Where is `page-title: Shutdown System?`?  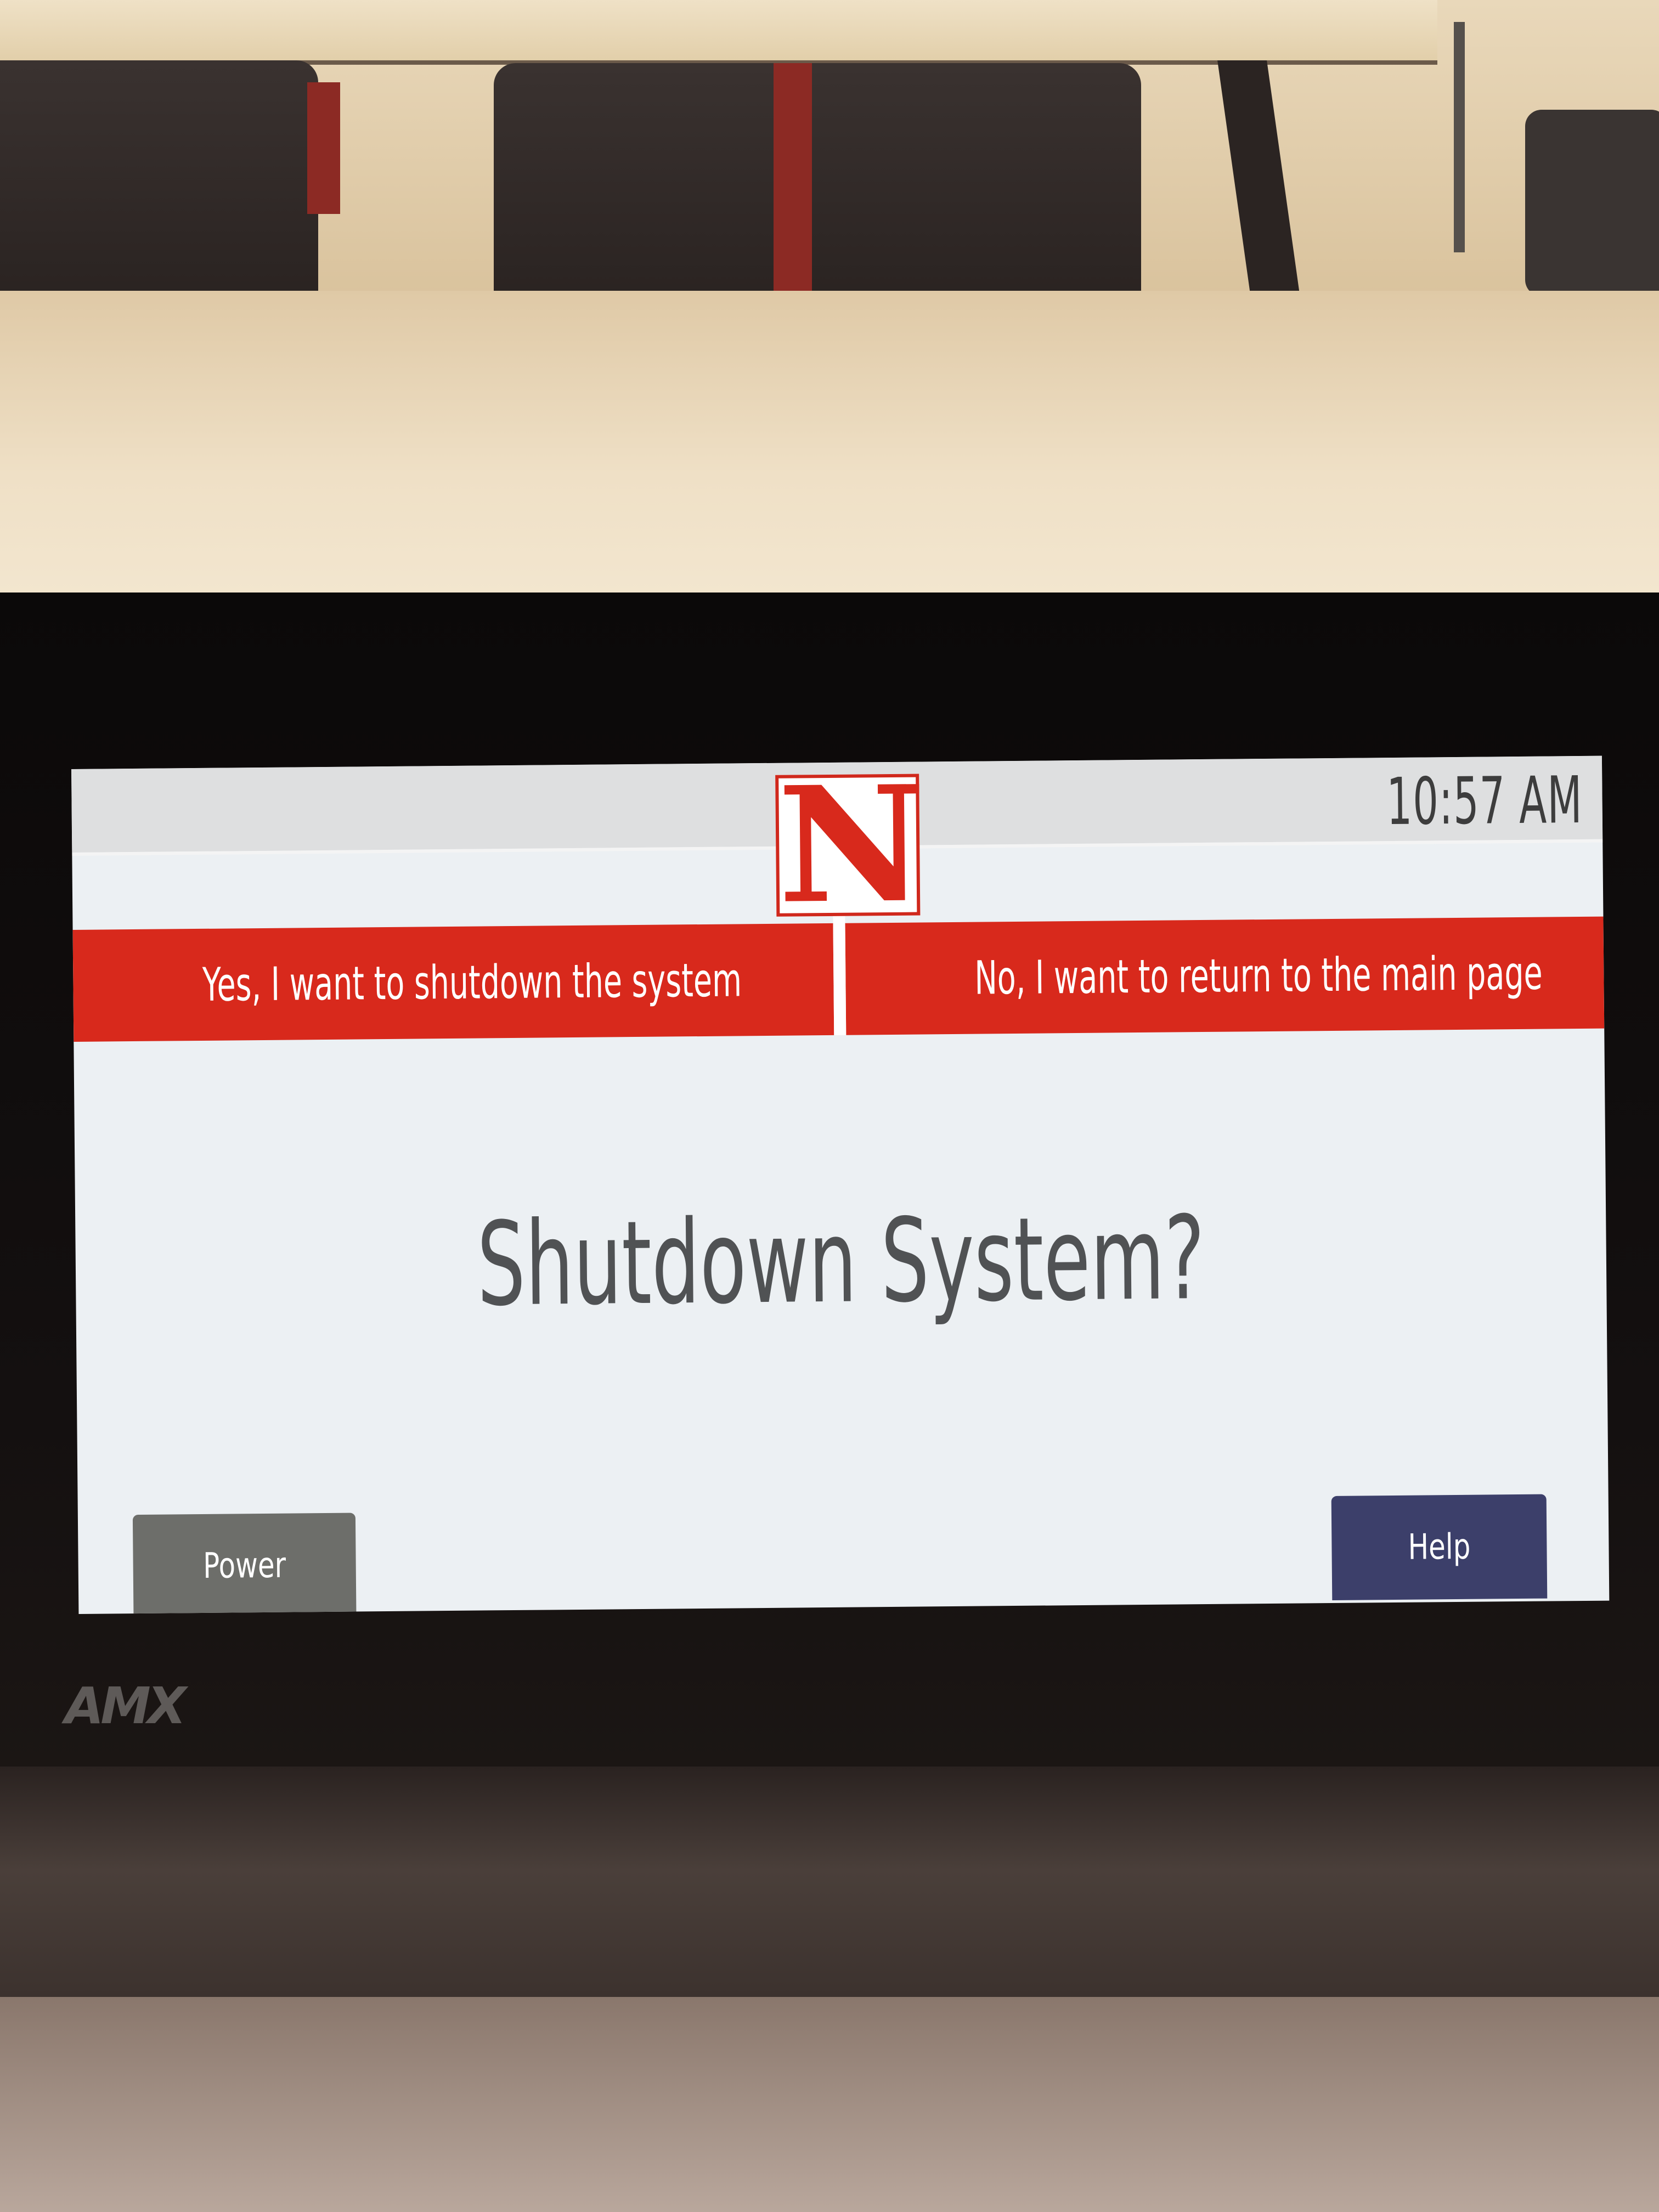 page-title: Shutdown System? is located at coordinates (841, 1262).